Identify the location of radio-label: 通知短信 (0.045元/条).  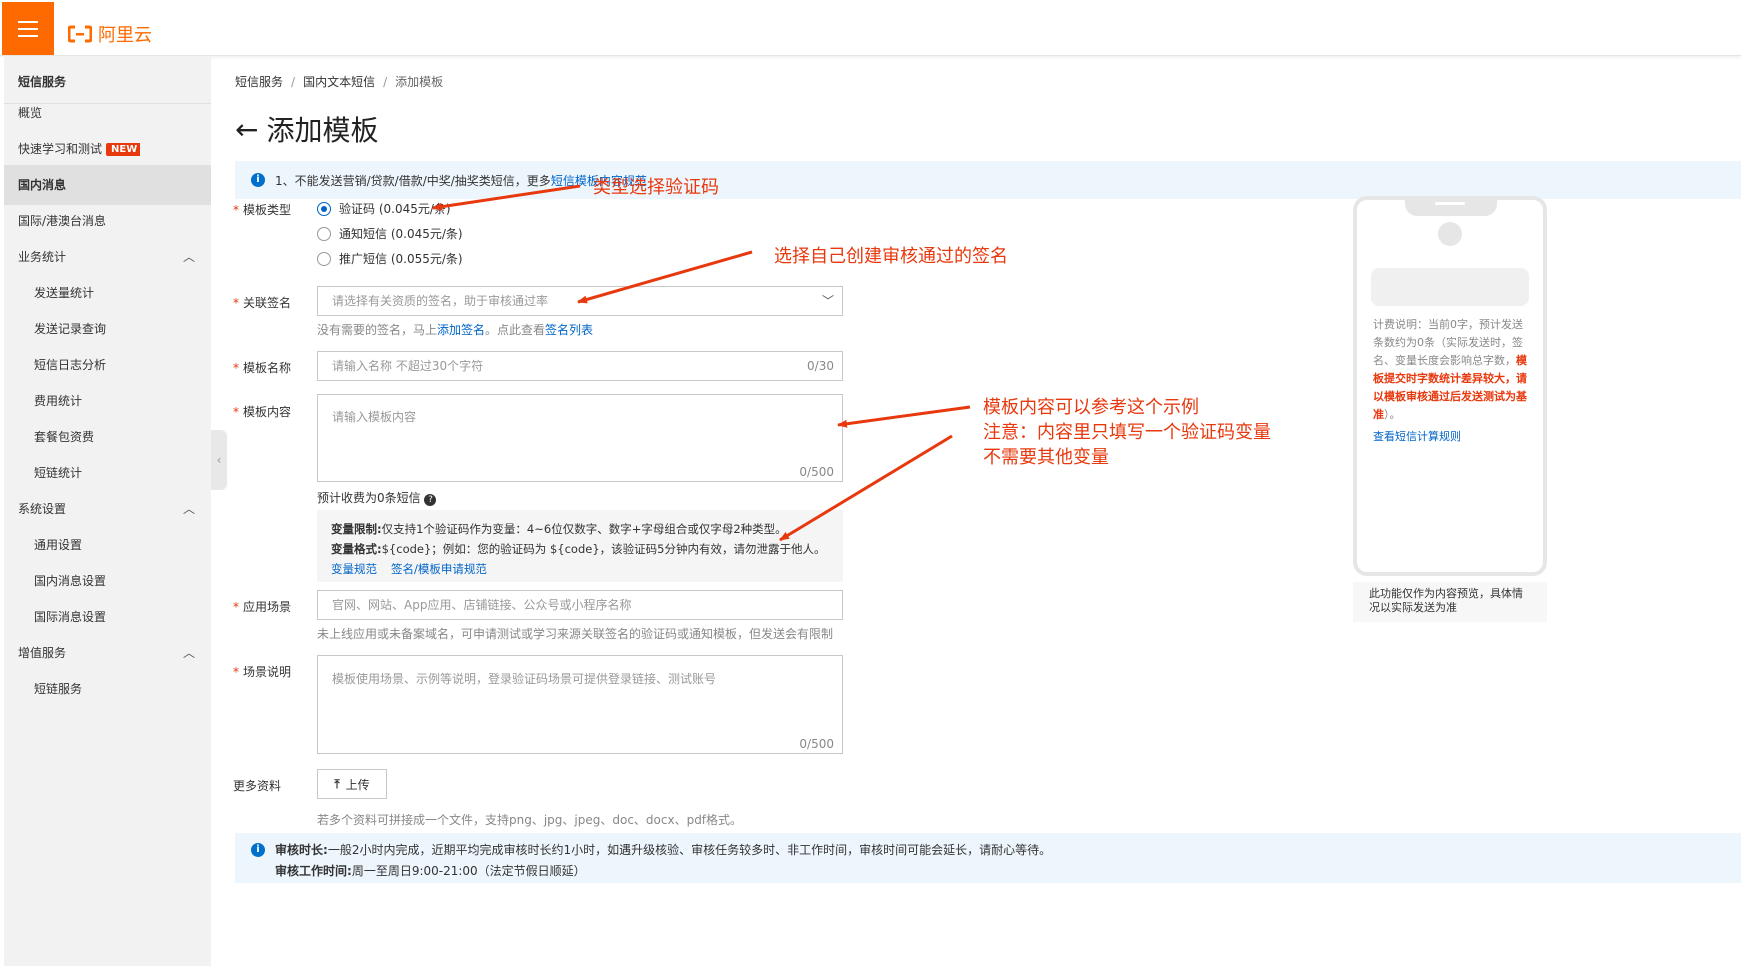
(401, 234).